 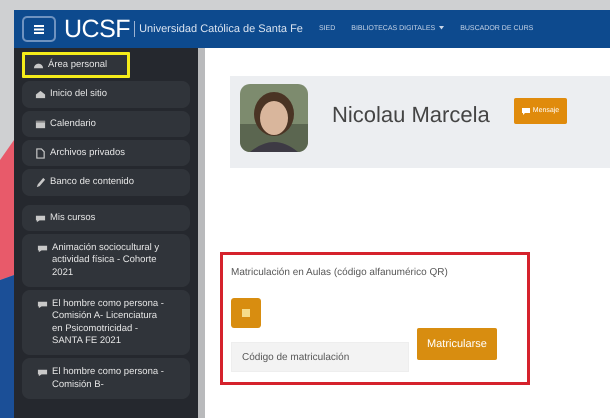 What do you see at coordinates (106, 218) in the screenshot?
I see `sidebar-item: Mis cursos` at bounding box center [106, 218].